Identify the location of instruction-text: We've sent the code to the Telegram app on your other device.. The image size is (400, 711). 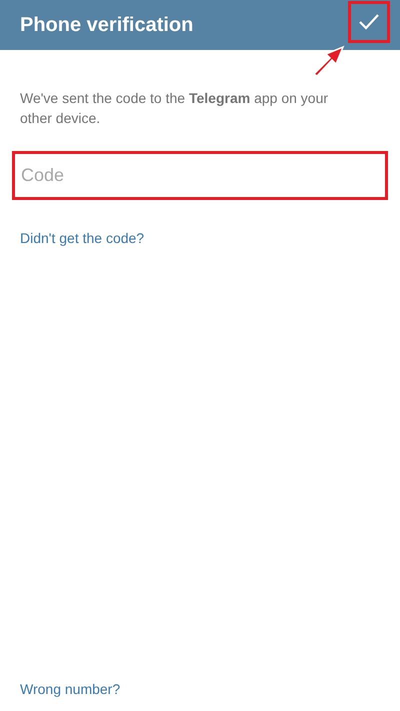
(175, 108).